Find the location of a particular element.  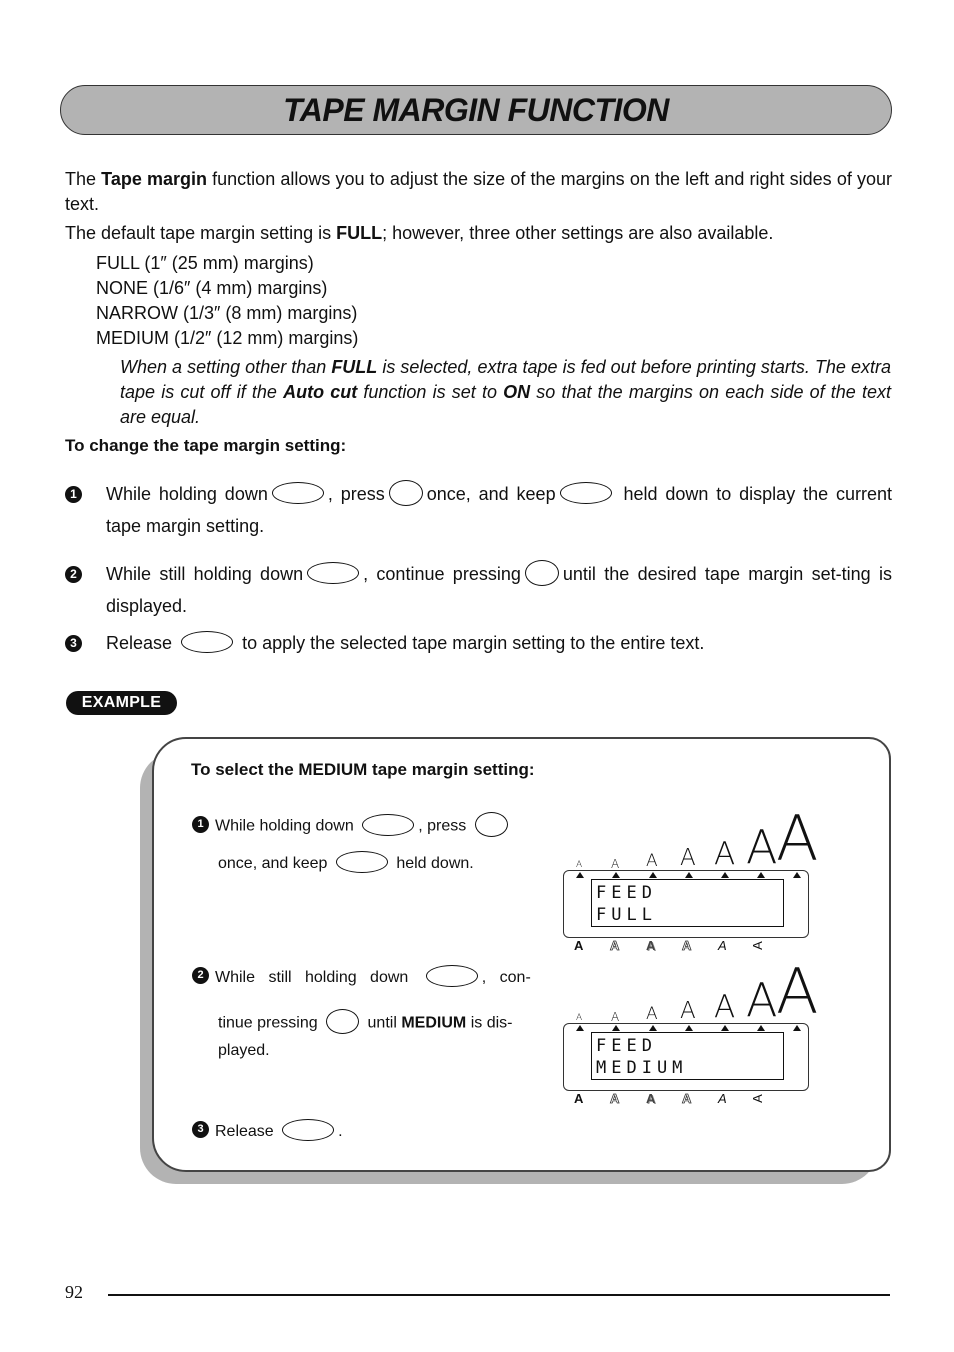

page-number: 92 is located at coordinates (74, 1292).